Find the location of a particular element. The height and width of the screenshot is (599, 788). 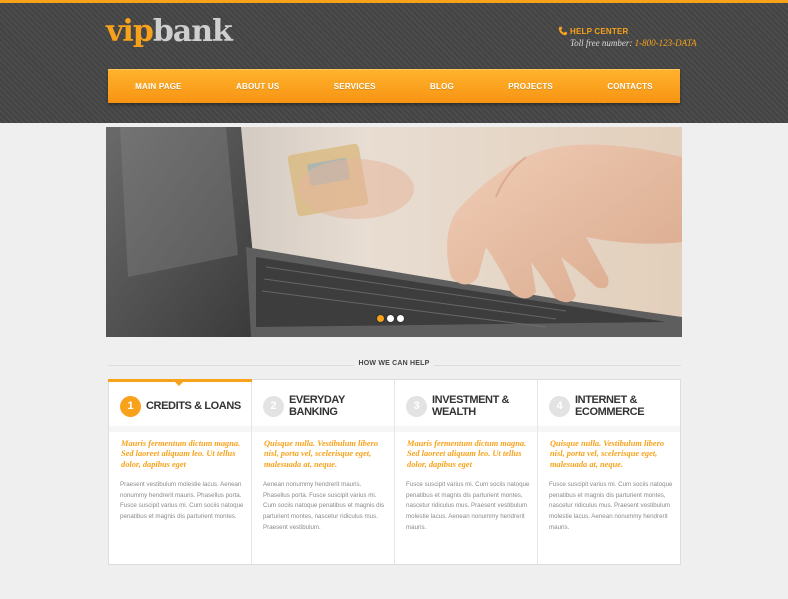

feature-title: Everyday Banking is located at coordinates (341, 406).